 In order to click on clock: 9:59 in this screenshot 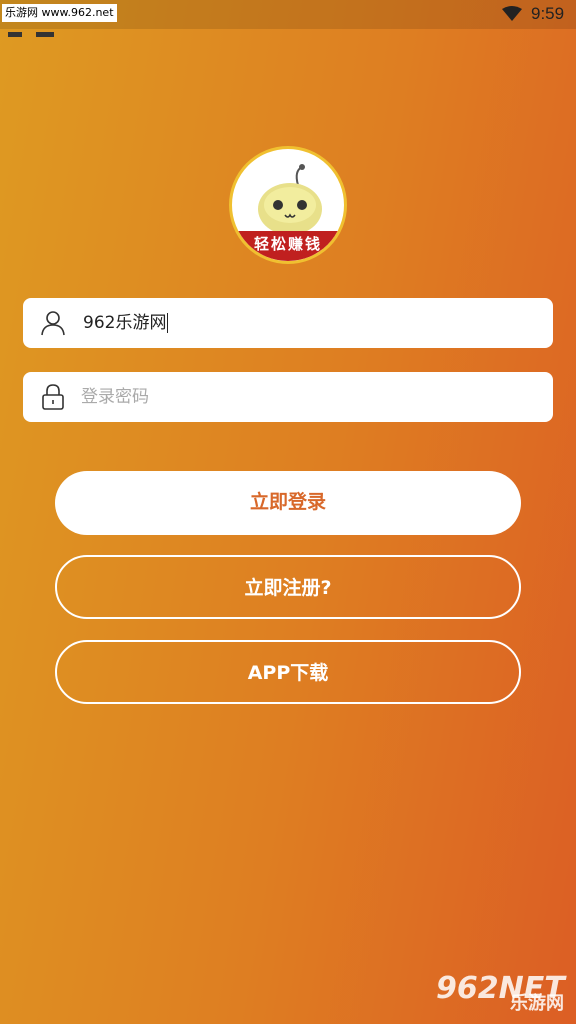, I will do `click(548, 13)`.